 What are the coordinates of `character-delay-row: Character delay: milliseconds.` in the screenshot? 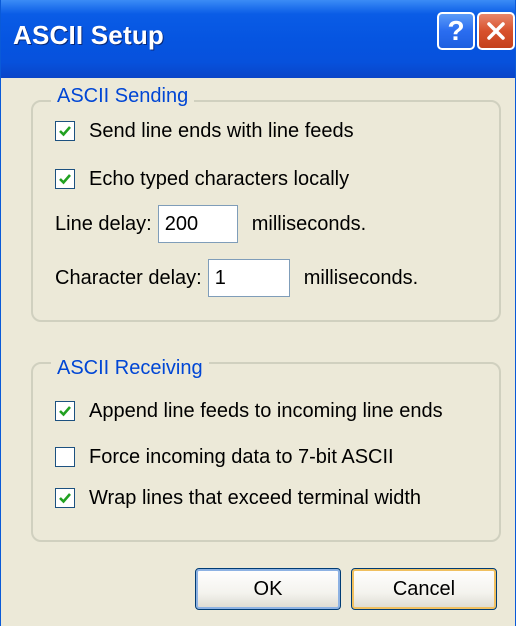 It's located at (236, 278).